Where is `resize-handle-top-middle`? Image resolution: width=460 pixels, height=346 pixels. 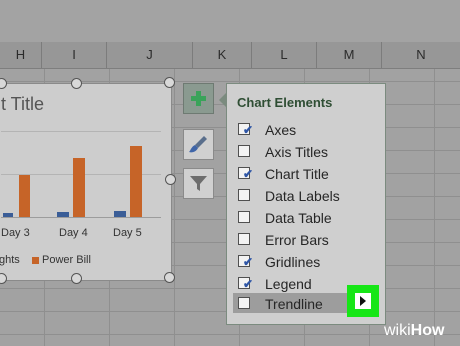
resize-handle-top-middle is located at coordinates (76, 83).